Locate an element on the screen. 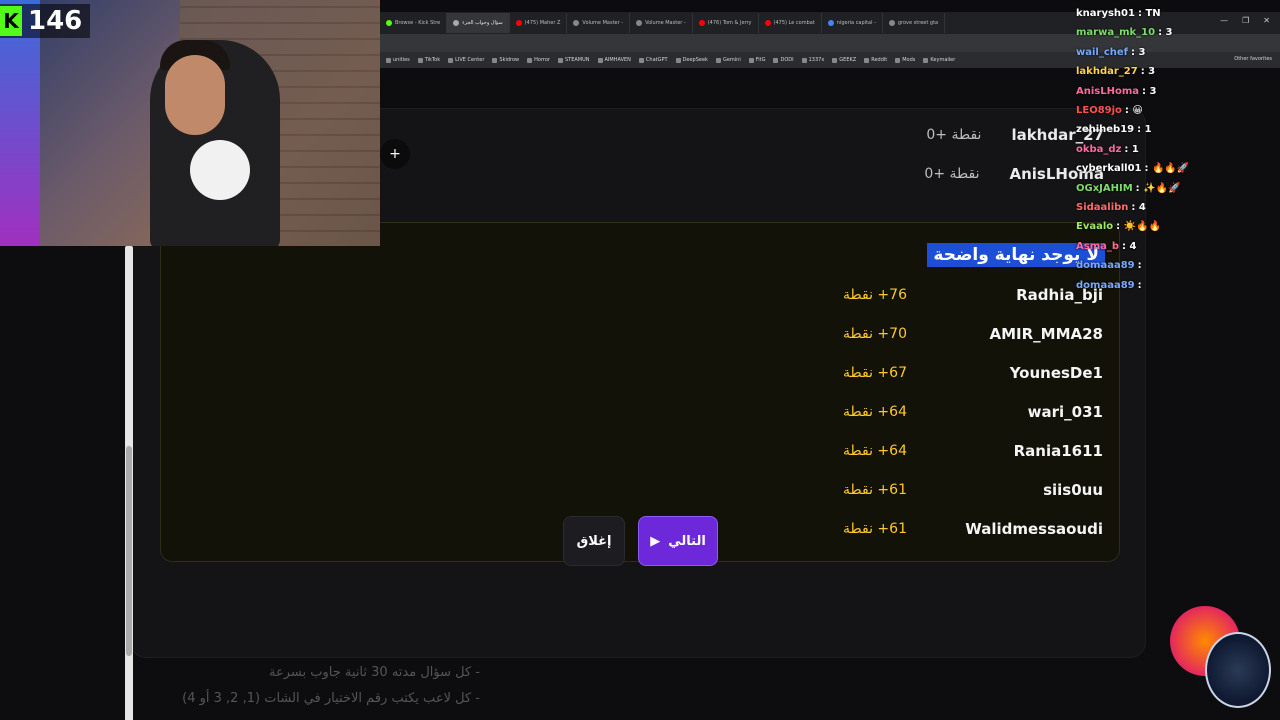  bookmark-item: Mods is located at coordinates (905, 60).